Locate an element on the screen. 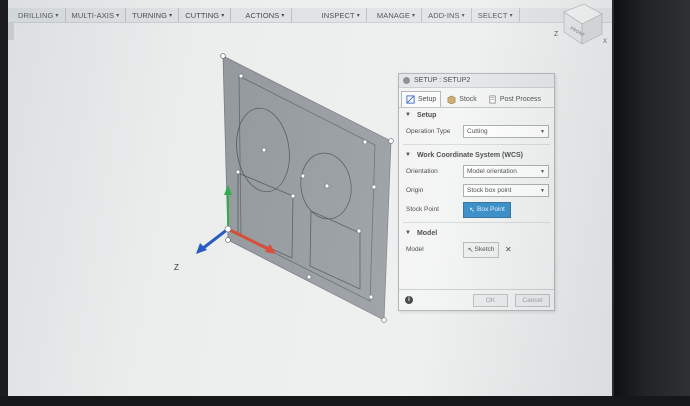  origin-select: Stock box point ▼ is located at coordinates (506, 190).